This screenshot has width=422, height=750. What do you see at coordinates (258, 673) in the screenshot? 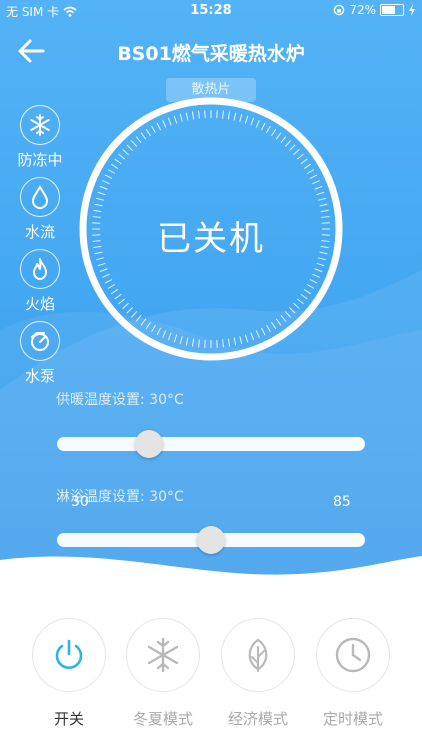
I see `economy-mode-button: 经济模式` at bounding box center [258, 673].